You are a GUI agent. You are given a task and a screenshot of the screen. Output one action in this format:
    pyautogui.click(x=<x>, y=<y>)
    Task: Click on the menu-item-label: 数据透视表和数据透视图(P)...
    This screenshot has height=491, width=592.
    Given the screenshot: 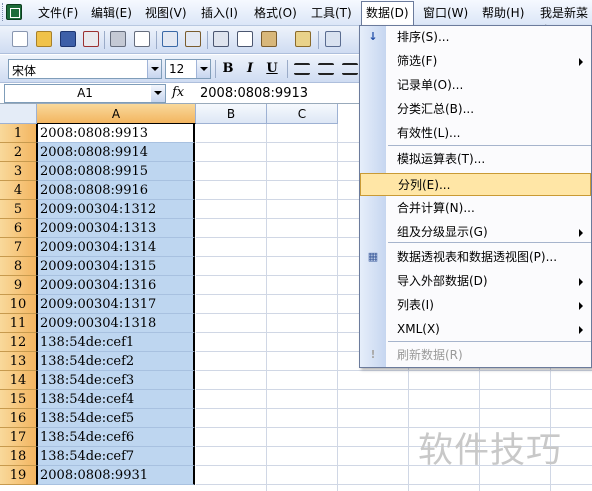 What is the action you would take?
    pyautogui.click(x=477, y=257)
    